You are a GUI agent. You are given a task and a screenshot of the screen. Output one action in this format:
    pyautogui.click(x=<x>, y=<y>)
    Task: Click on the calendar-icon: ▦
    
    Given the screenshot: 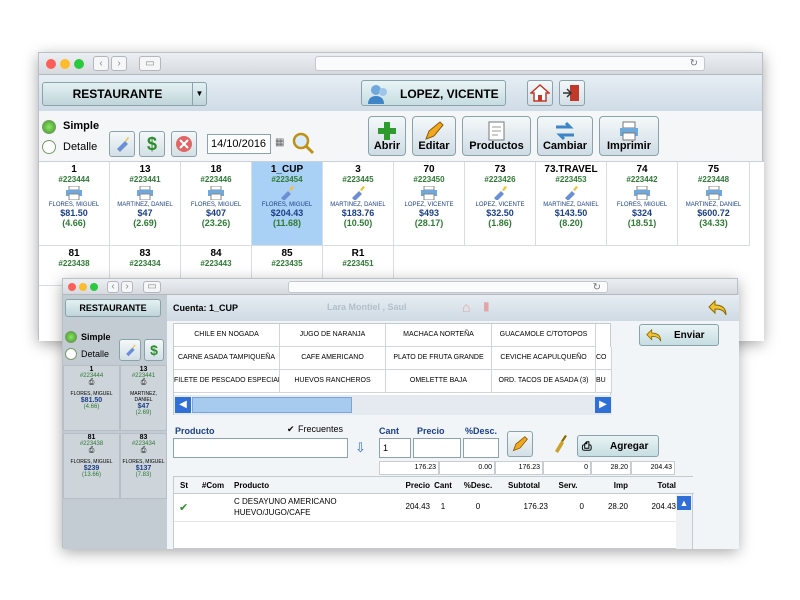 What is the action you would take?
    pyautogui.click(x=279, y=142)
    